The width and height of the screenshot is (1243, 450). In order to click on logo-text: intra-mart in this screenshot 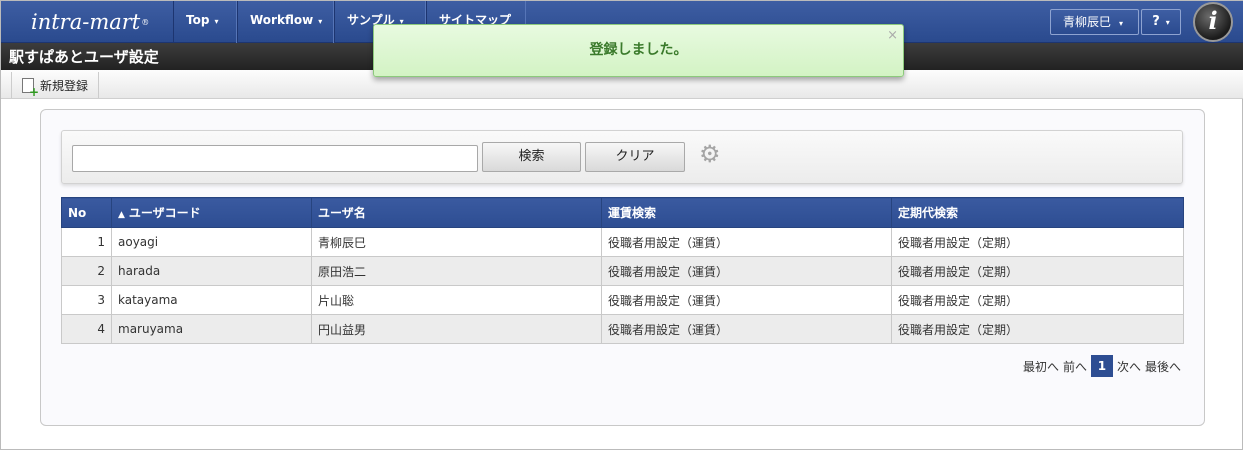, I will do `click(86, 22)`.